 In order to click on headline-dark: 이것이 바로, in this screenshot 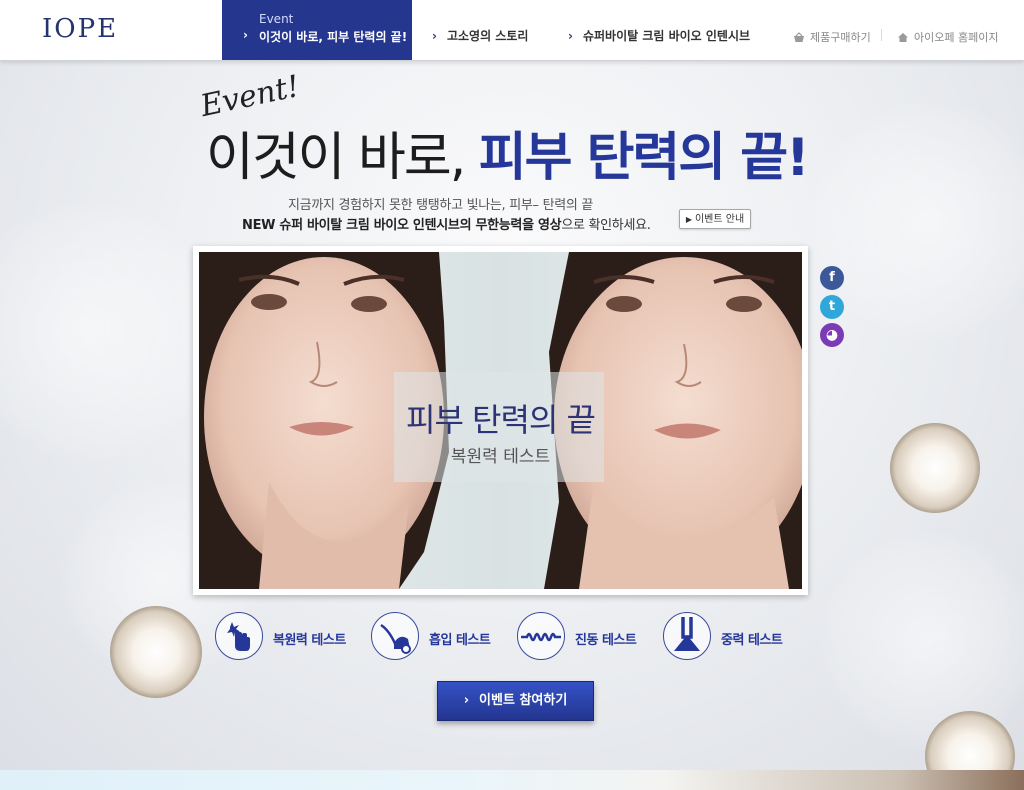, I will do `click(336, 158)`.